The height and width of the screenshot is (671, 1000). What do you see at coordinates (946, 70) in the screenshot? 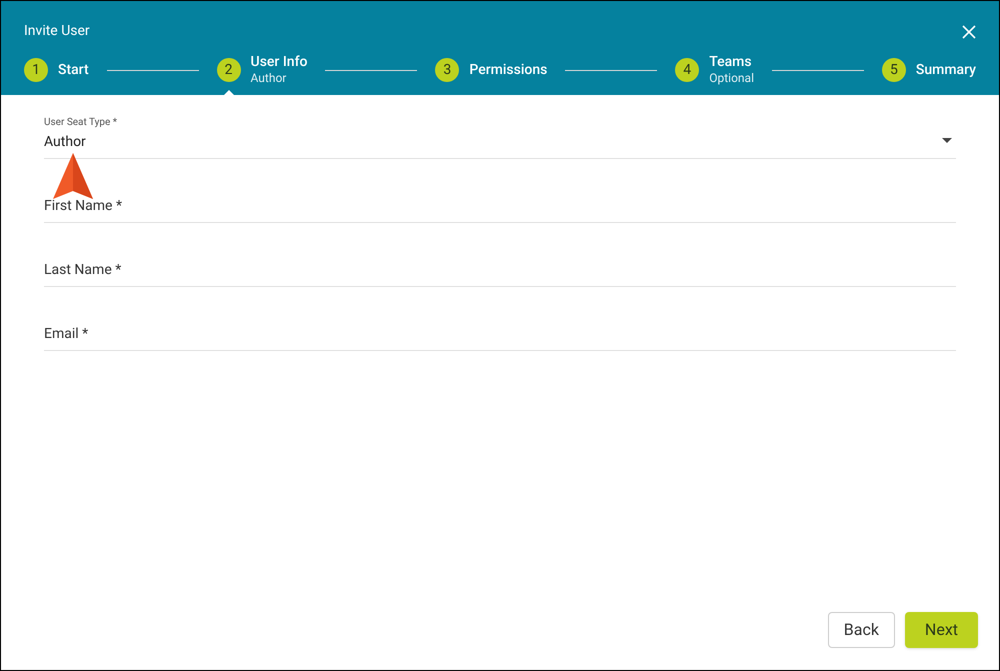
I see `step-label: Summary` at bounding box center [946, 70].